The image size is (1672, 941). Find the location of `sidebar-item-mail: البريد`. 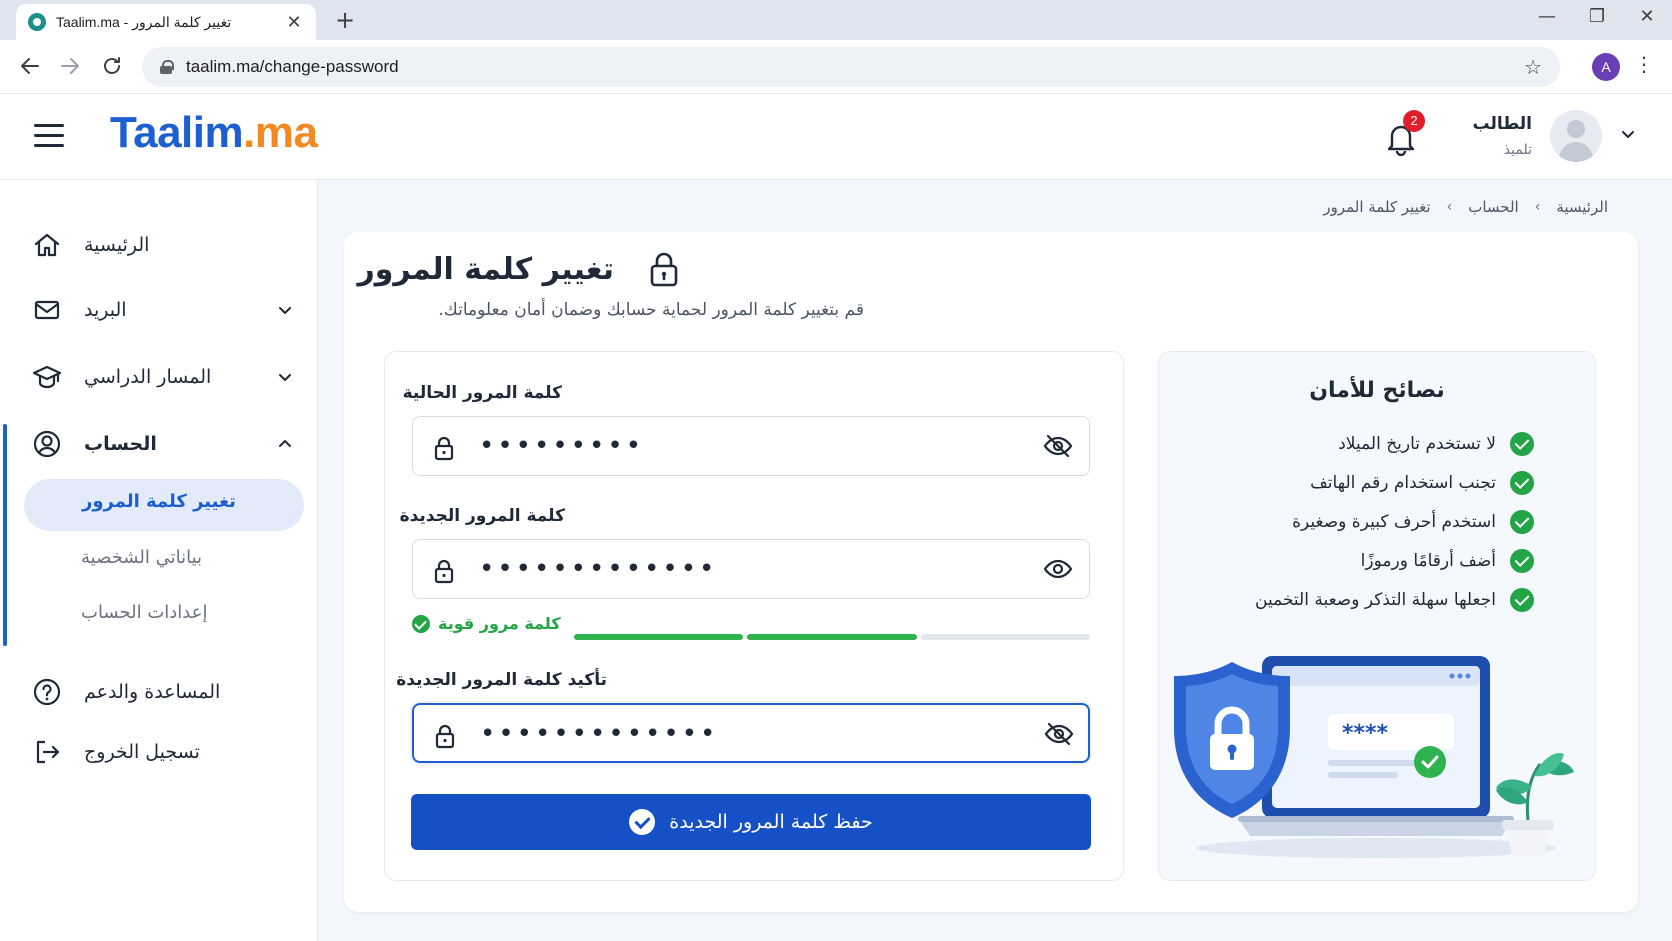

sidebar-item-mail: البريد is located at coordinates (159, 310).